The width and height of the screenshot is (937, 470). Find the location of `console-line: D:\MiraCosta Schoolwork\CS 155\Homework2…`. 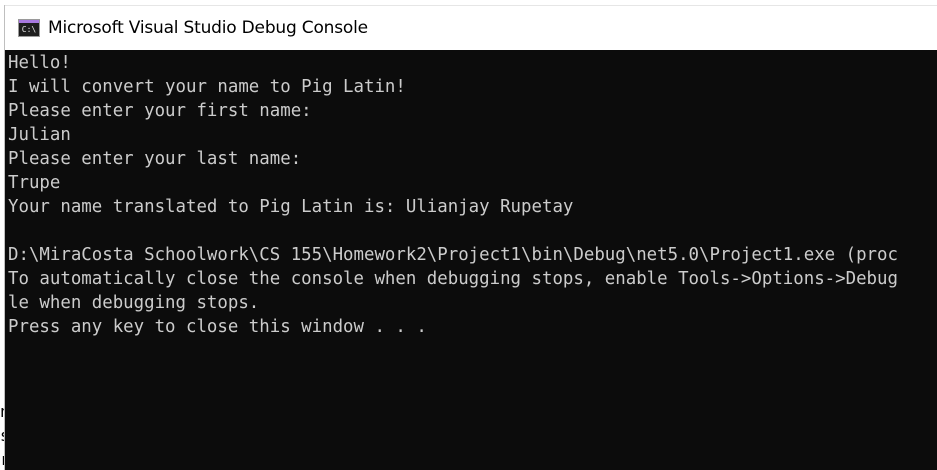

console-line: D:\MiraCosta Schoolwork\CS 155\Homework2… is located at coordinates (453, 255).